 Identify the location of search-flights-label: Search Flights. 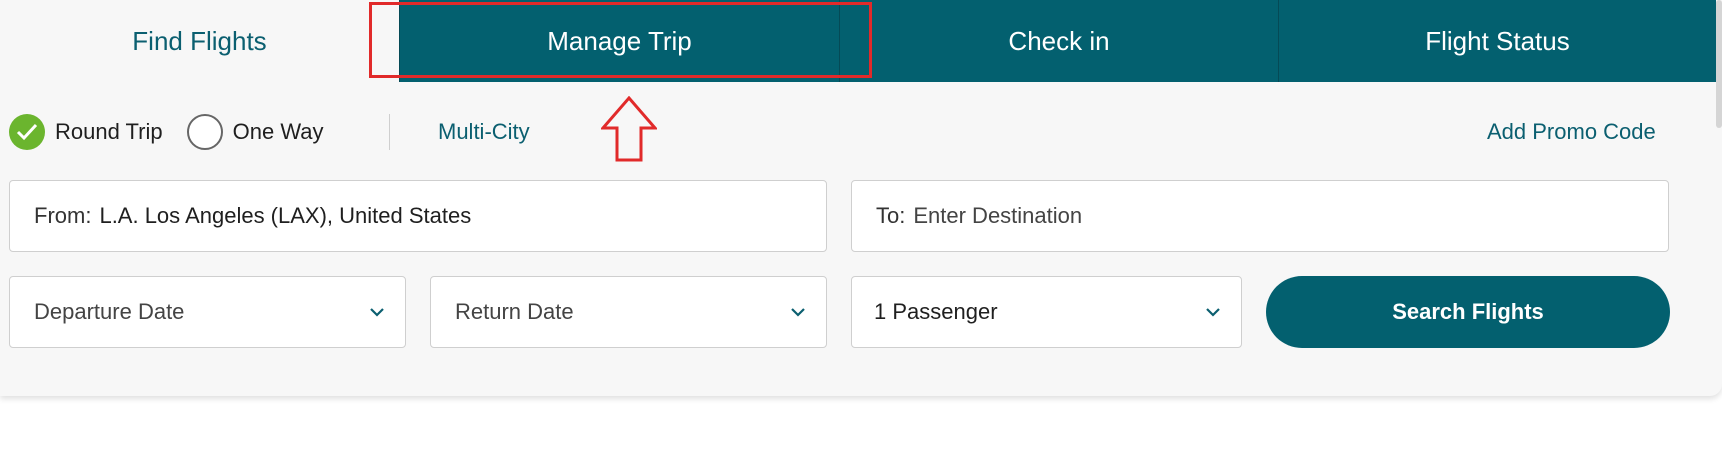
(1468, 311).